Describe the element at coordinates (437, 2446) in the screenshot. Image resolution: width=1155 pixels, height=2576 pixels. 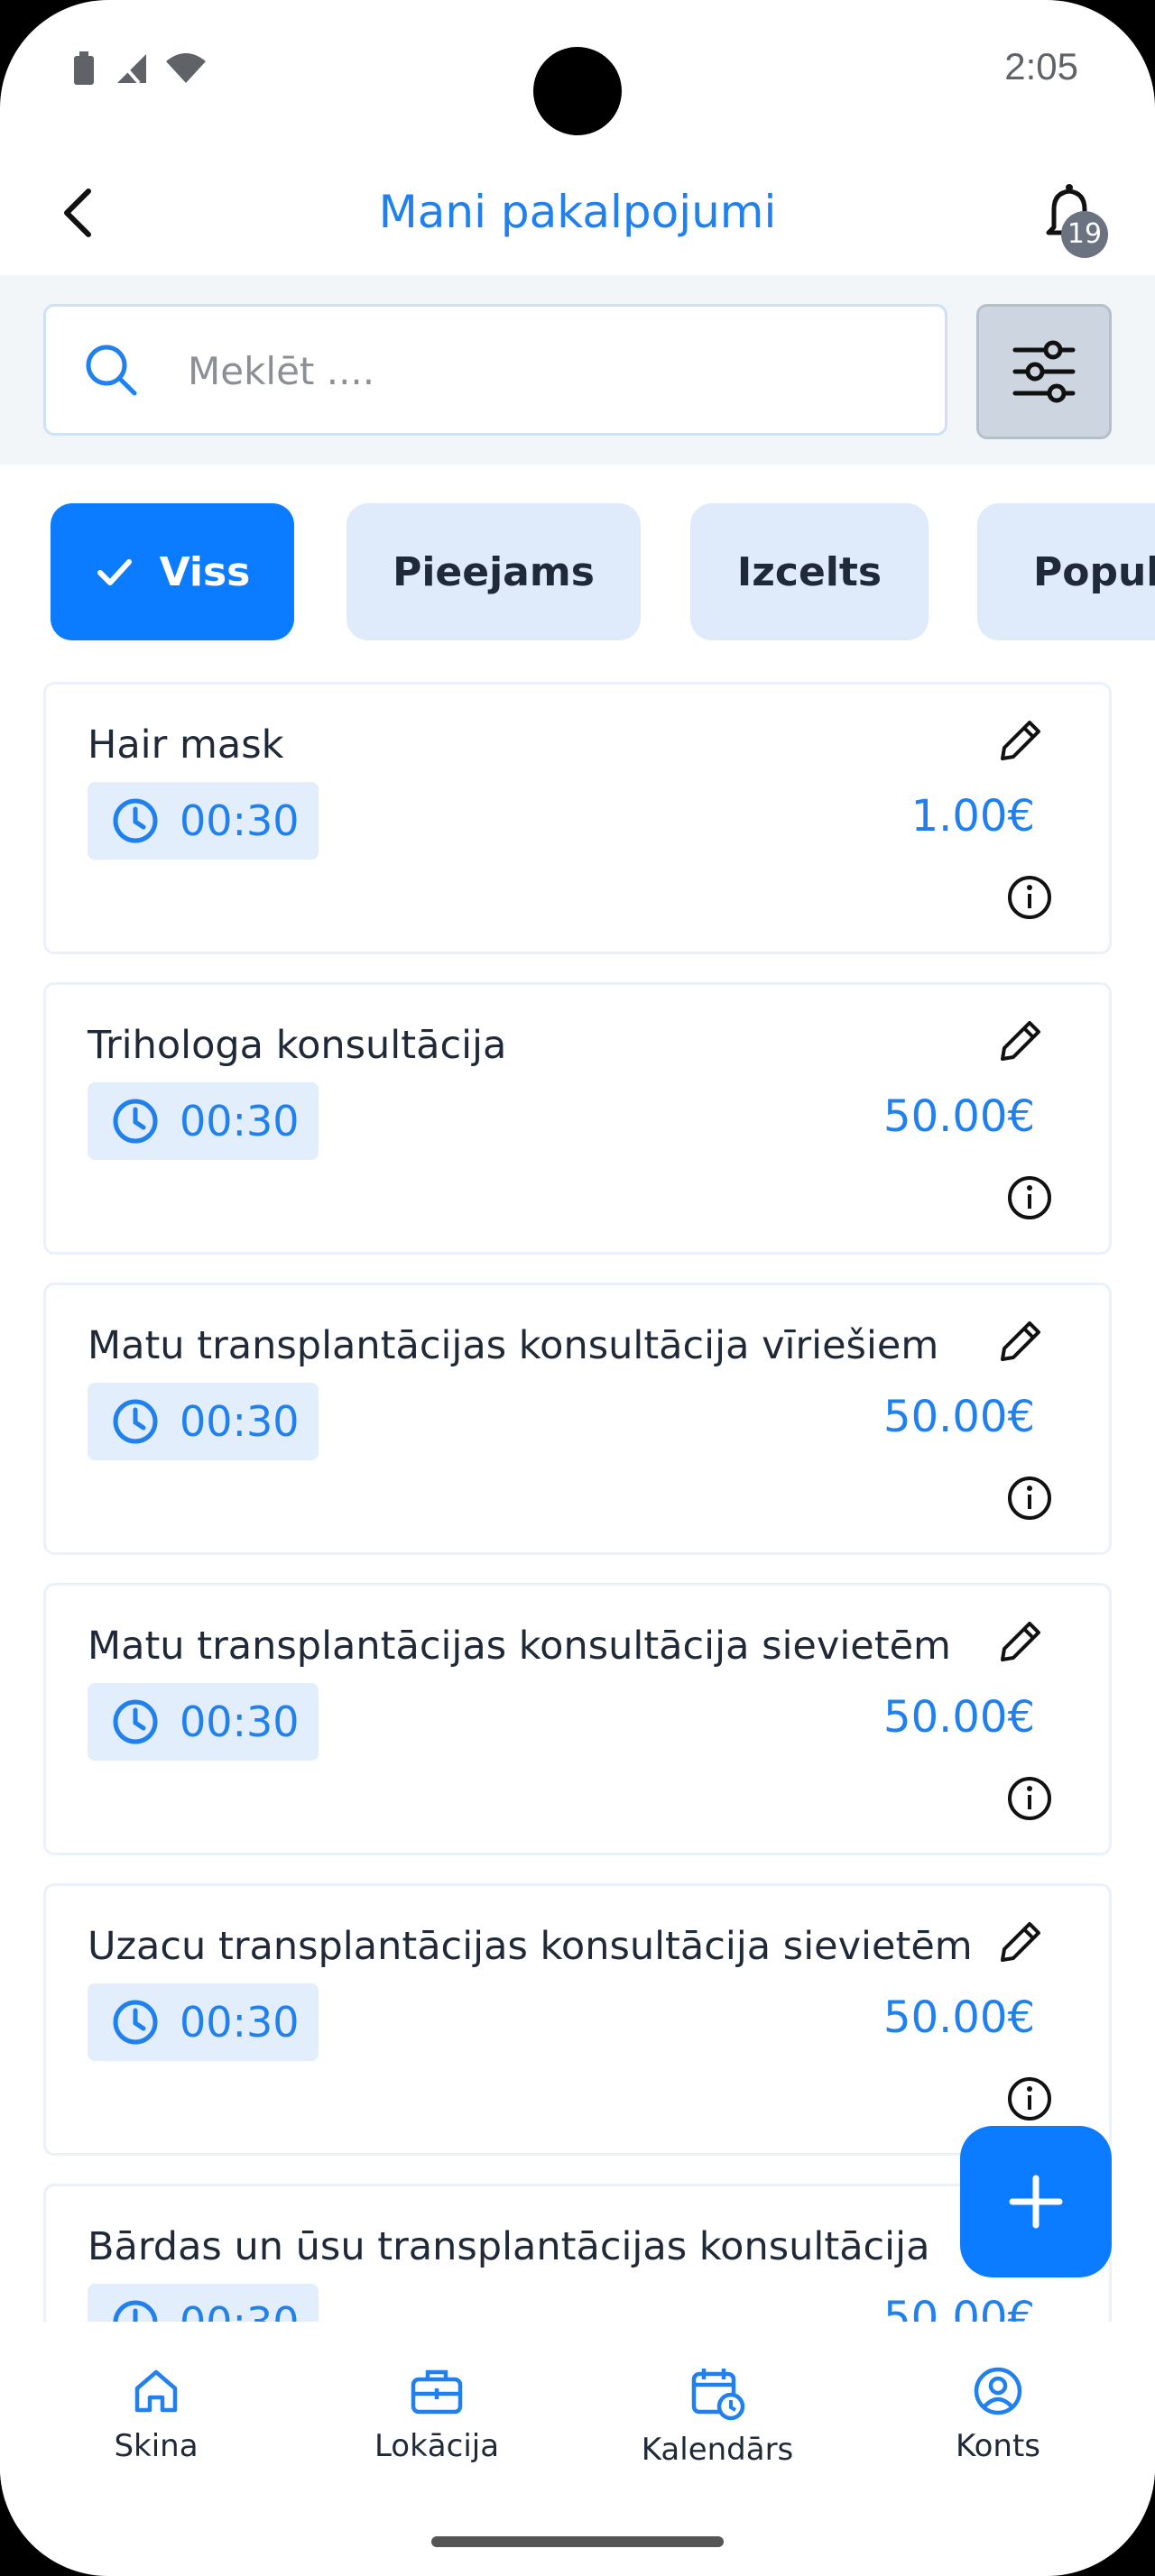
I see `nav-label: Lokācija` at that location.